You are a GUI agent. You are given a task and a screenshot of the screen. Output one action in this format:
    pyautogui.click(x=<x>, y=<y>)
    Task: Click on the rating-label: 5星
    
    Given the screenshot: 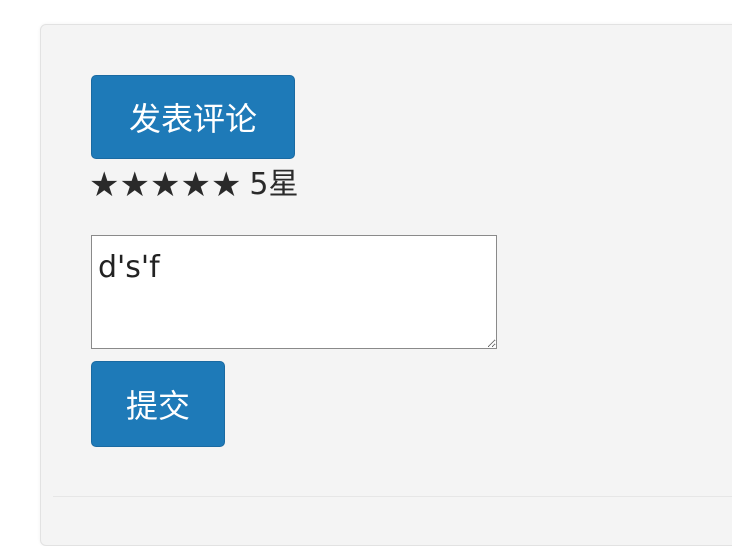 What is the action you would take?
    pyautogui.click(x=274, y=184)
    